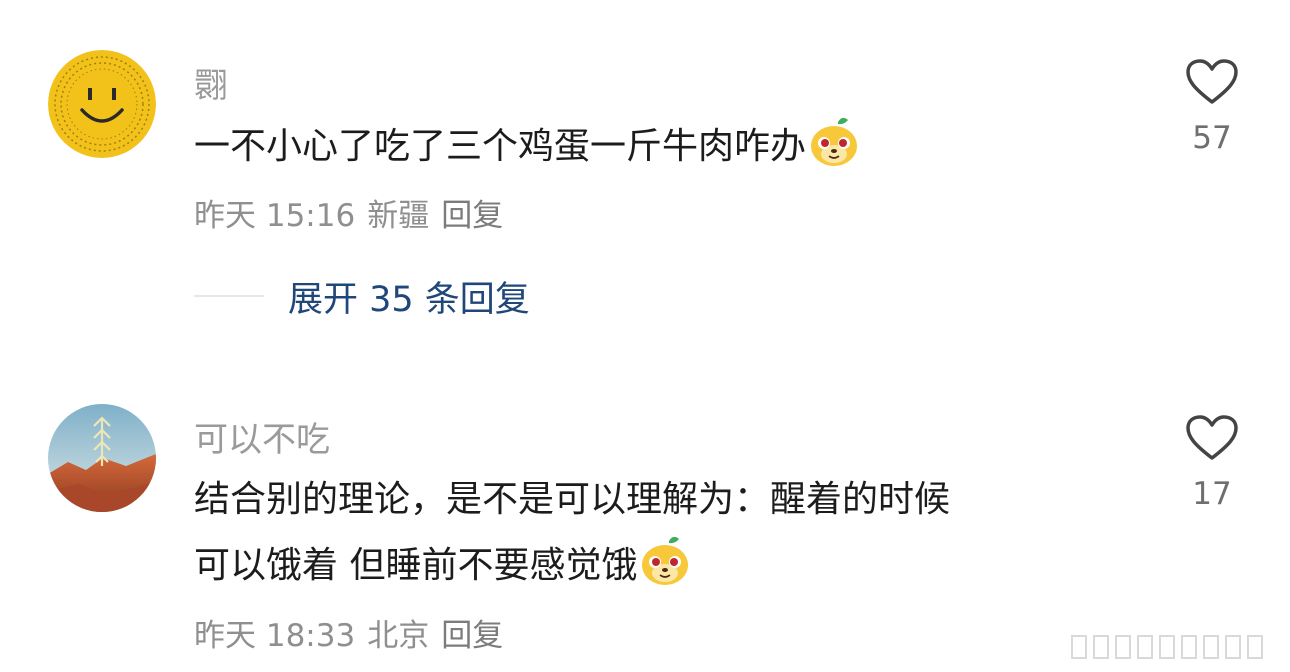  I want to click on comment-meta: 昨天 18:33 北京 回复, so click(354, 632).